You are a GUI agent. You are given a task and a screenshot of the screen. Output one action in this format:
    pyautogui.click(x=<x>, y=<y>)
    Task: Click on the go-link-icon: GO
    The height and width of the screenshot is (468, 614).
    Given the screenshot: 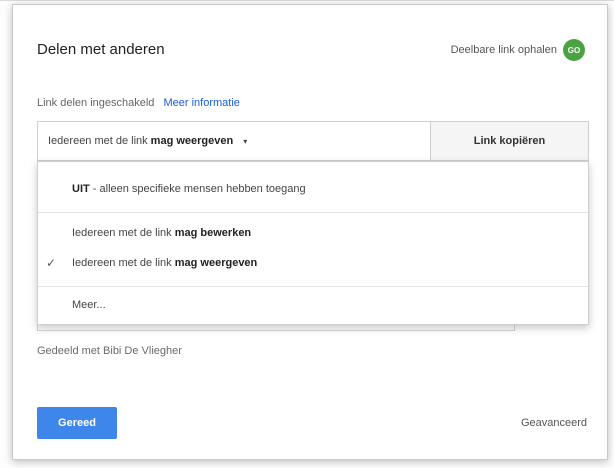 What is the action you would take?
    pyautogui.click(x=574, y=50)
    